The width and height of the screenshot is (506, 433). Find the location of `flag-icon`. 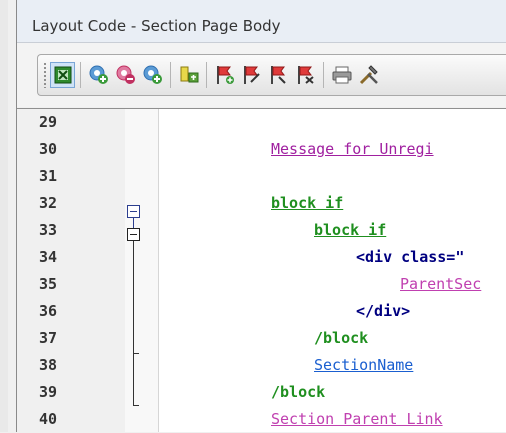

flag-icon is located at coordinates (278, 75).